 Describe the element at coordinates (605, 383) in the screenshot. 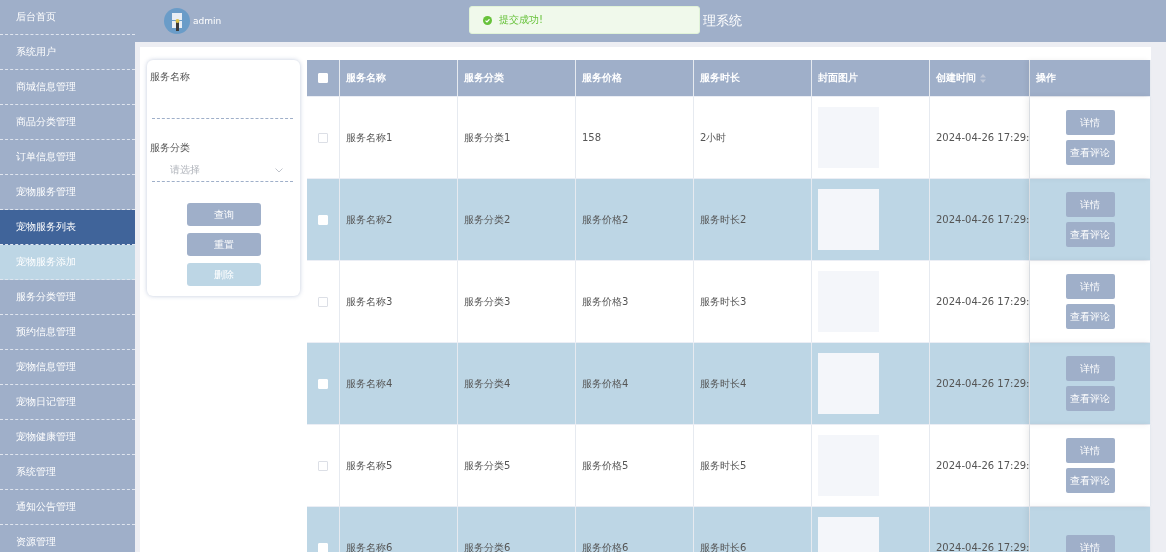

I see `table-cell: 服务价格4` at that location.